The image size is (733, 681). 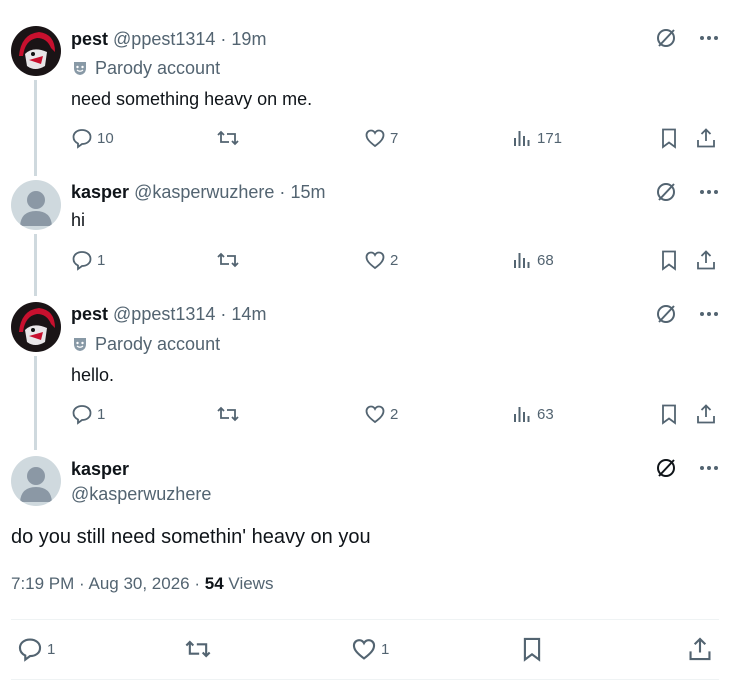 I want to click on main-tweet-actions: 1 1, so click(x=365, y=650).